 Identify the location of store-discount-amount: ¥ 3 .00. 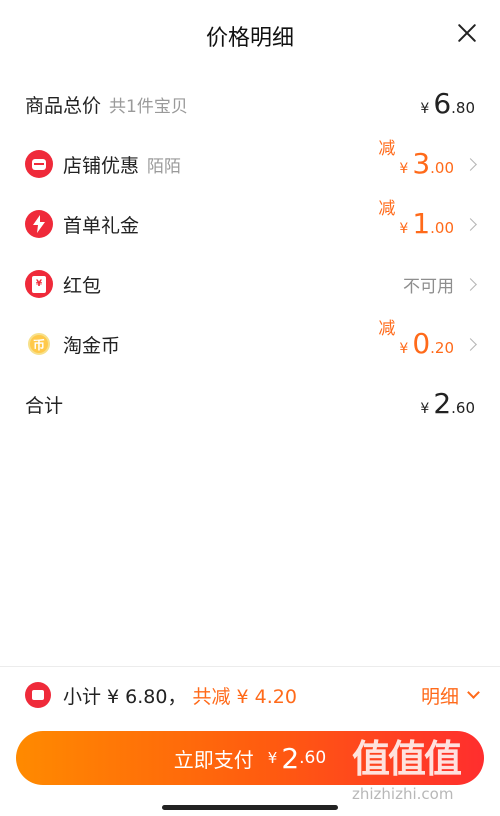
(426, 163).